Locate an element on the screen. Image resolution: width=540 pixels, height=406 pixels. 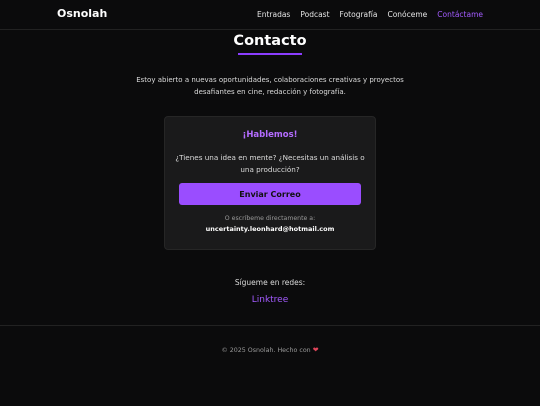
nav-fotografia: Fotografía is located at coordinates (359, 14).